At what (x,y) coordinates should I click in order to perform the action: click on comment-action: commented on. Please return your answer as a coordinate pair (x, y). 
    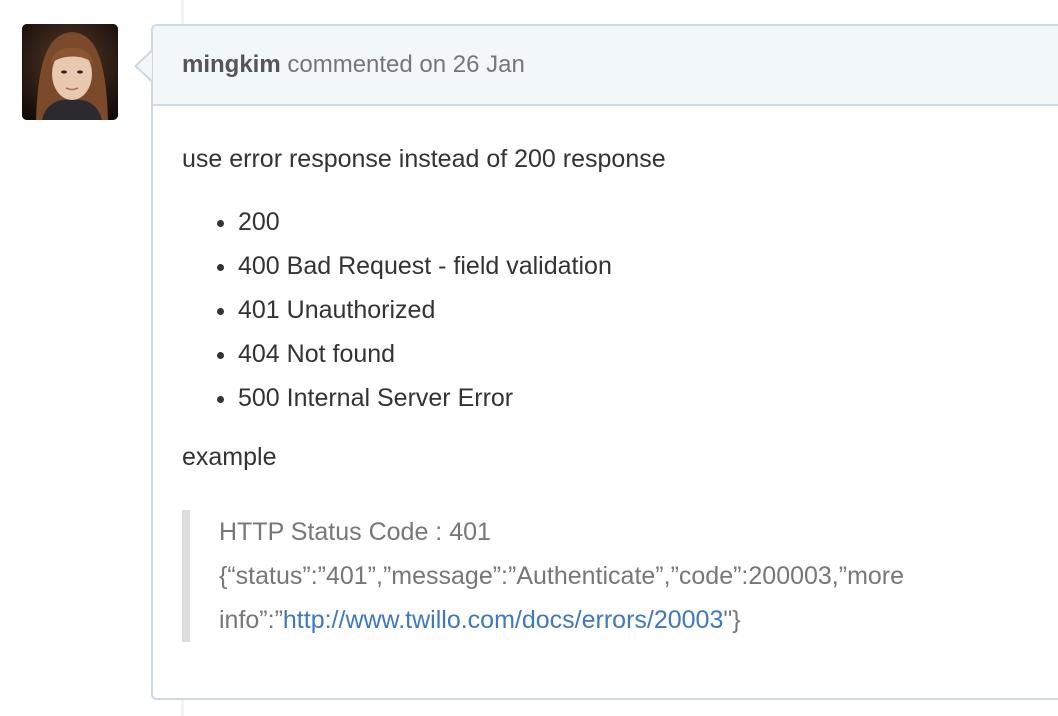
    Looking at the image, I should click on (367, 64).